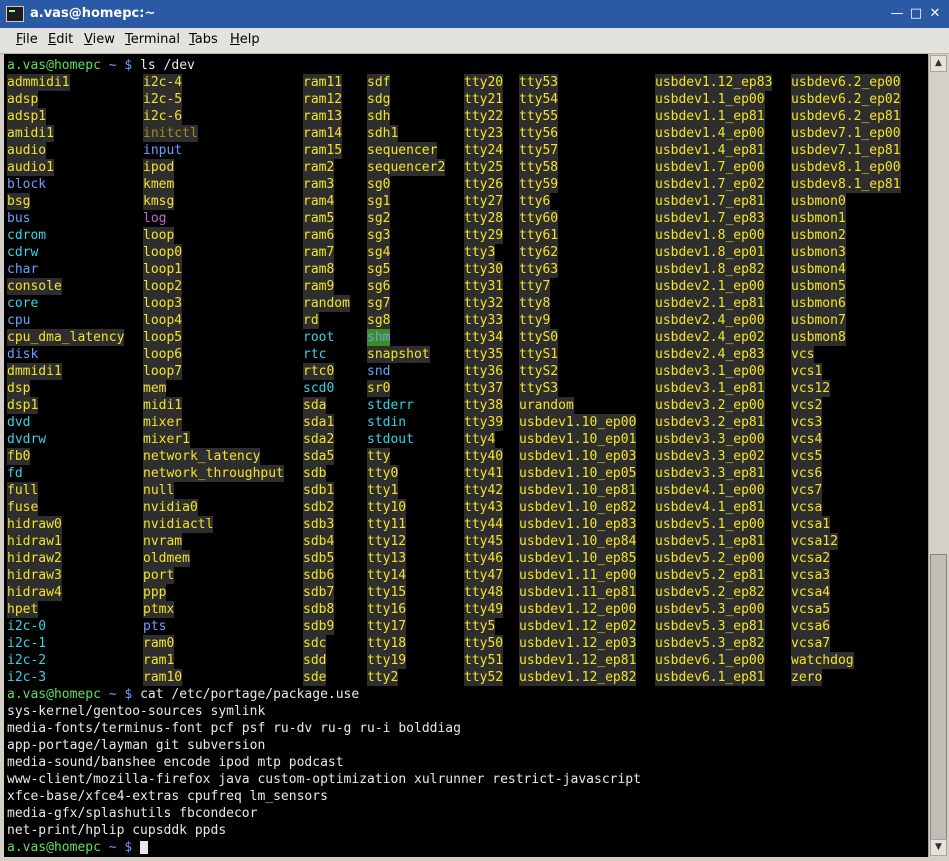  I want to click on ls-entry: tty61, so click(539, 235).